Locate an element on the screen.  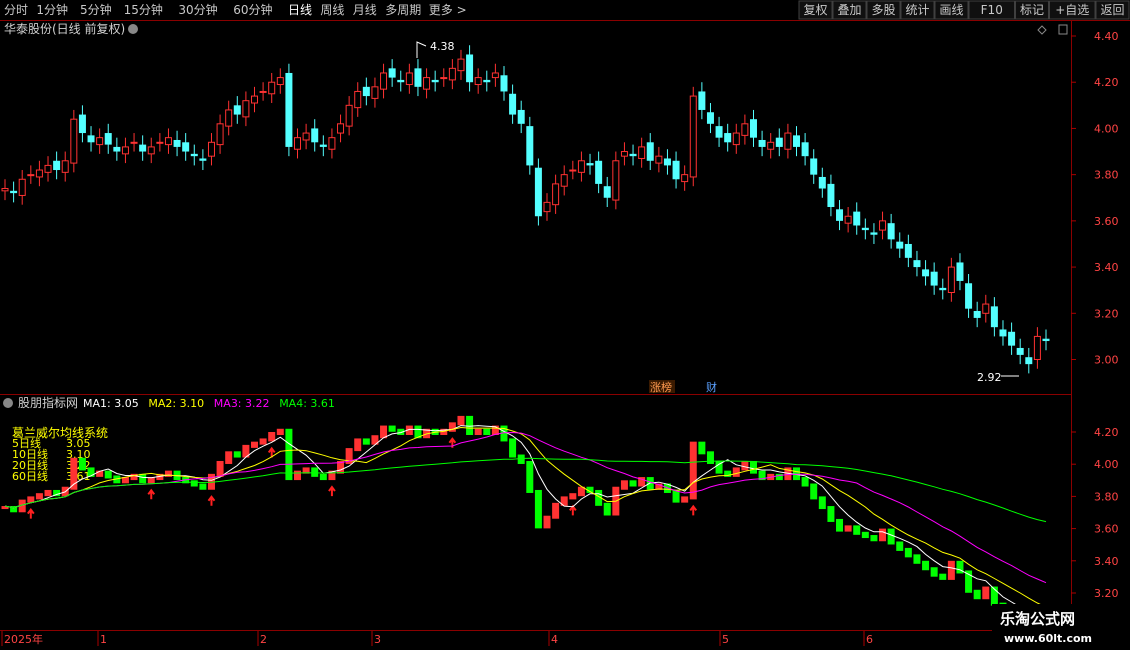
zhangbang-marker: 涨榜 is located at coordinates (661, 387).